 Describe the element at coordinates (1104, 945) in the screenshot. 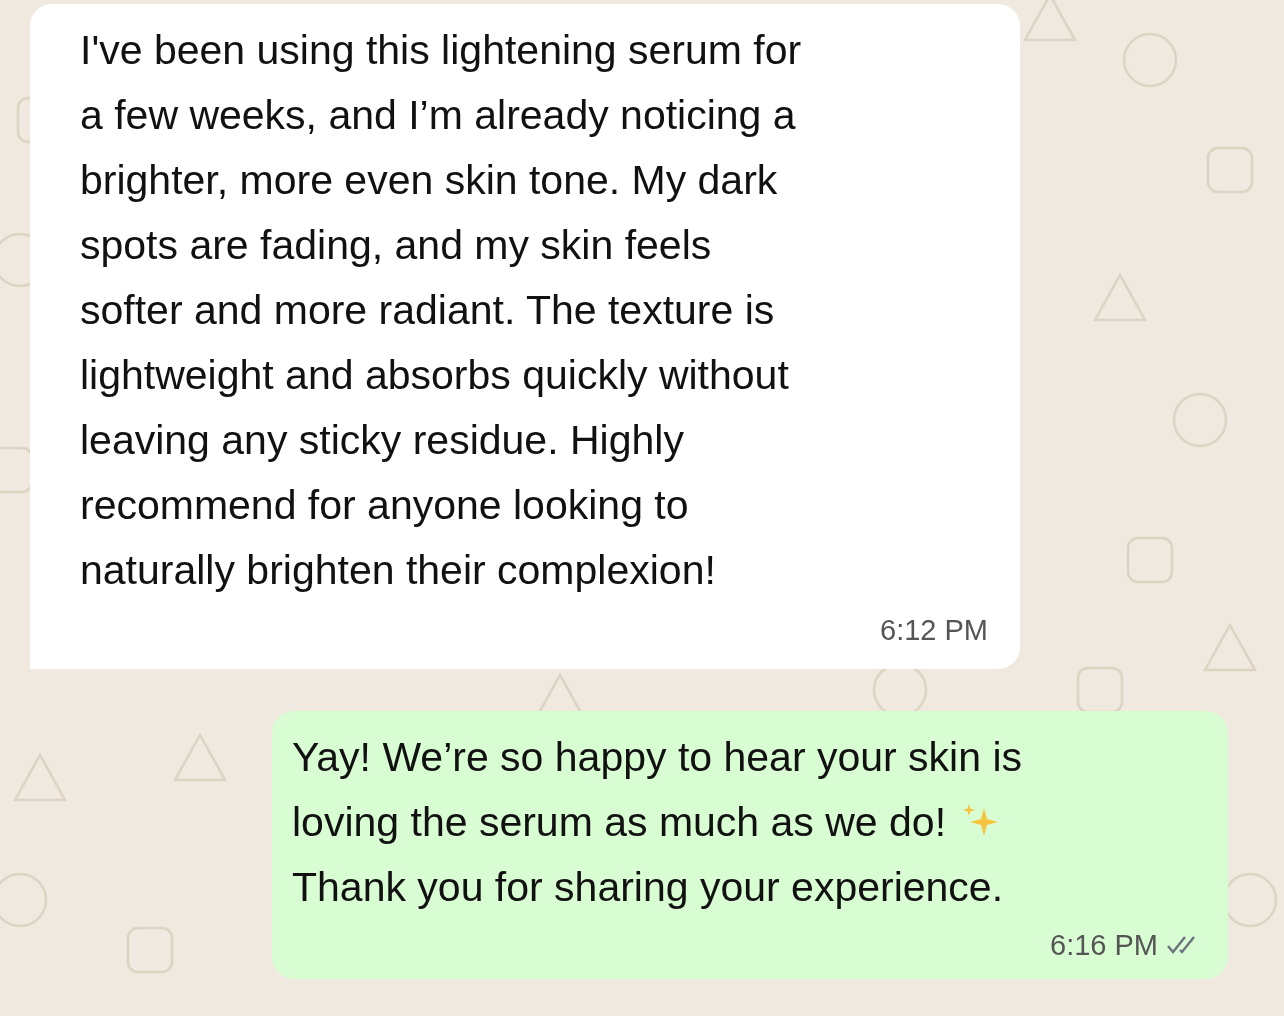

I see `message-time: 6:16 PM` at that location.